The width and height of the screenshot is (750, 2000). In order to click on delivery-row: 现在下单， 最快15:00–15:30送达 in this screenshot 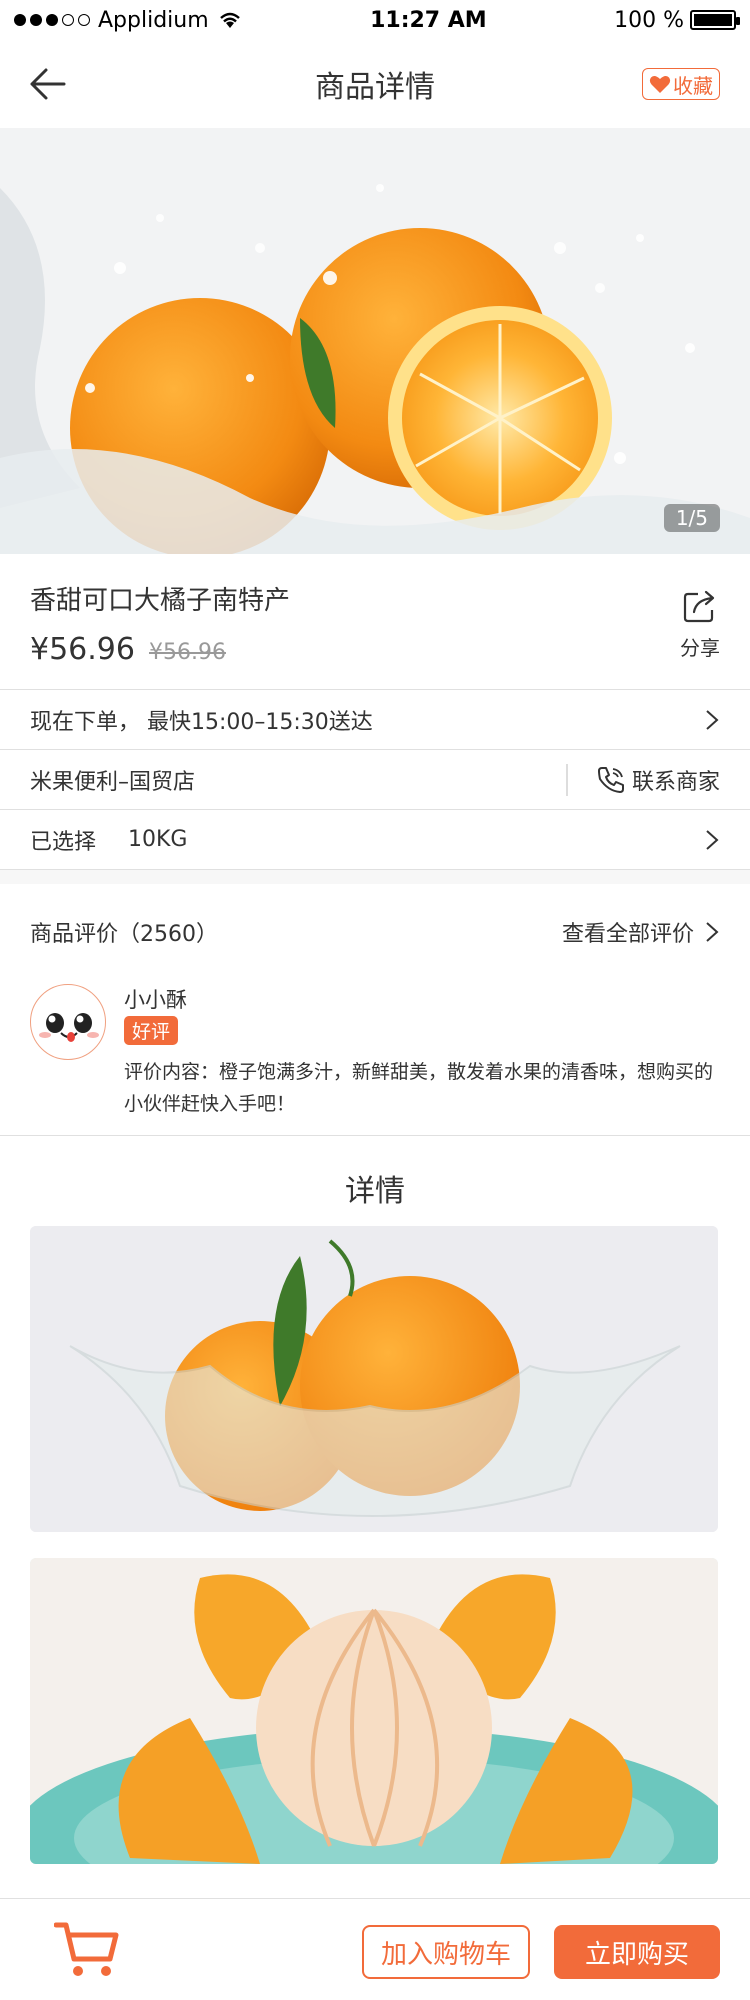, I will do `click(375, 720)`.